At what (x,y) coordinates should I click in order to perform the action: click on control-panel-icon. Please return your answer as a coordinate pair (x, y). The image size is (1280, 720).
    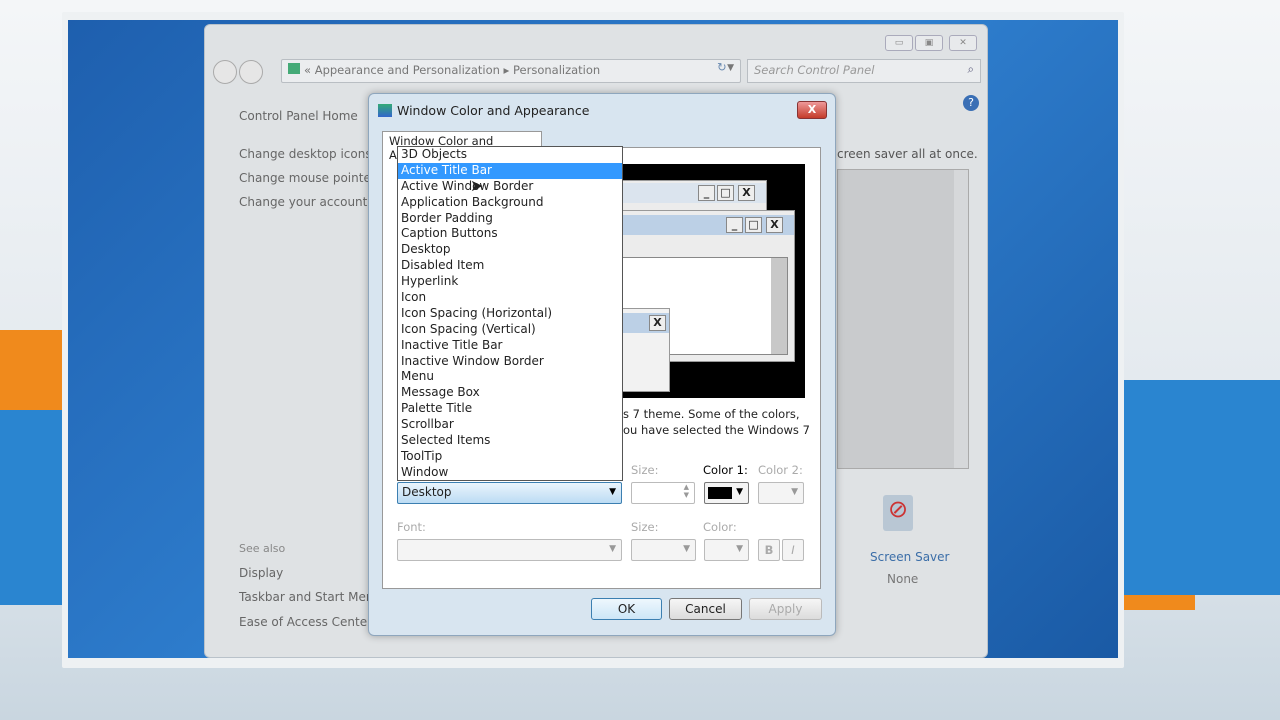
    Looking at the image, I should click on (294, 68).